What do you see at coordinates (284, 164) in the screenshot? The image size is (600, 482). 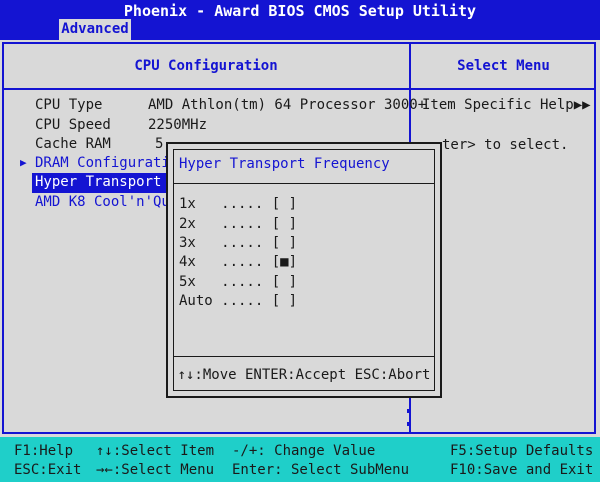 I see `dialog-title: Hyper Transport Frequency` at bounding box center [284, 164].